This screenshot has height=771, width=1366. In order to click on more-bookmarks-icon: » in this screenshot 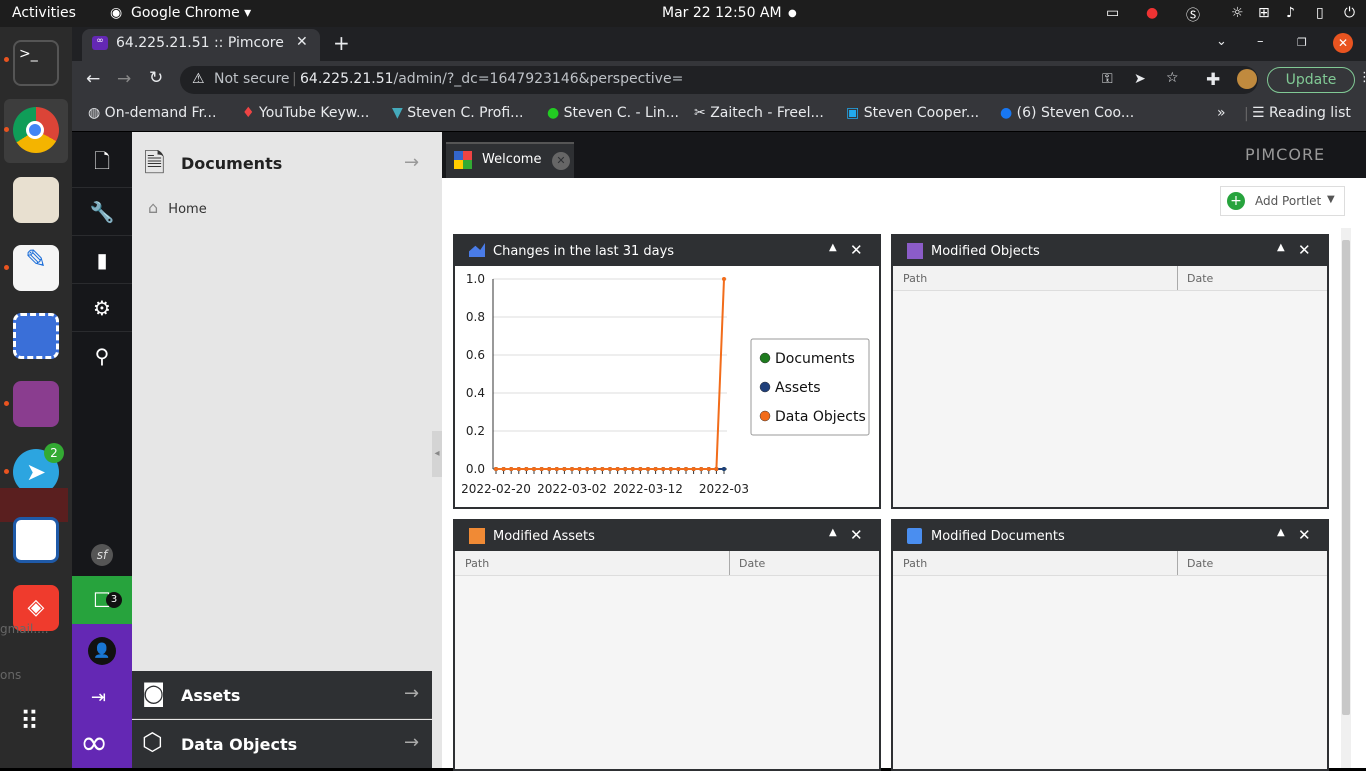, I will do `click(1221, 113)`.